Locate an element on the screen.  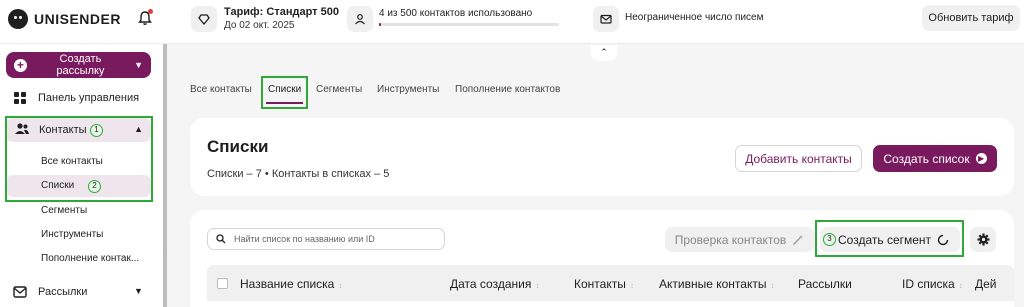
check-contacts-label: Проверка контактов is located at coordinates (730, 239).